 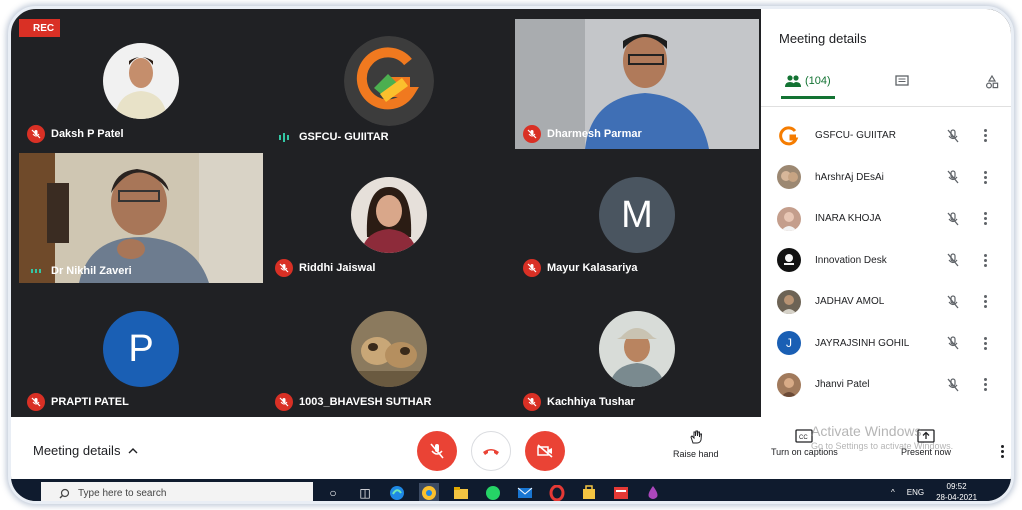 What do you see at coordinates (365, 402) in the screenshot?
I see `participant-name: 1003_BHAVESH SUTHAR` at bounding box center [365, 402].